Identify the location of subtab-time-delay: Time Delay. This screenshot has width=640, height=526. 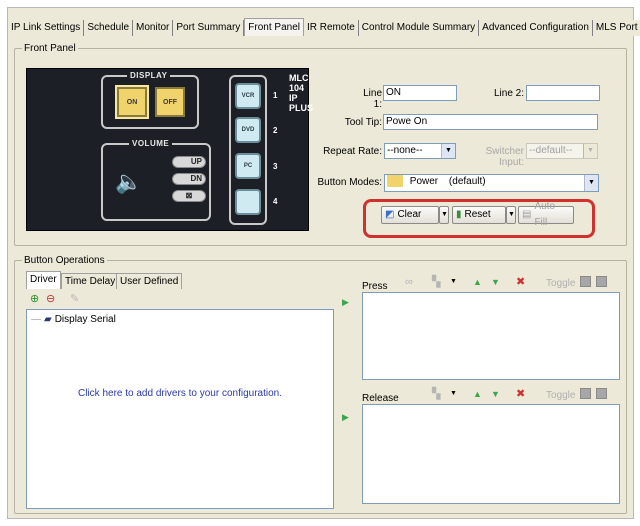
(90, 281).